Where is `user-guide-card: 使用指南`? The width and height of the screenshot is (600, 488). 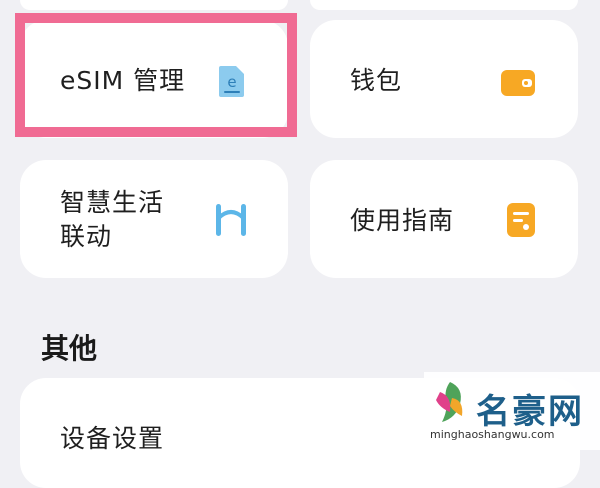 user-guide-card: 使用指南 is located at coordinates (444, 219).